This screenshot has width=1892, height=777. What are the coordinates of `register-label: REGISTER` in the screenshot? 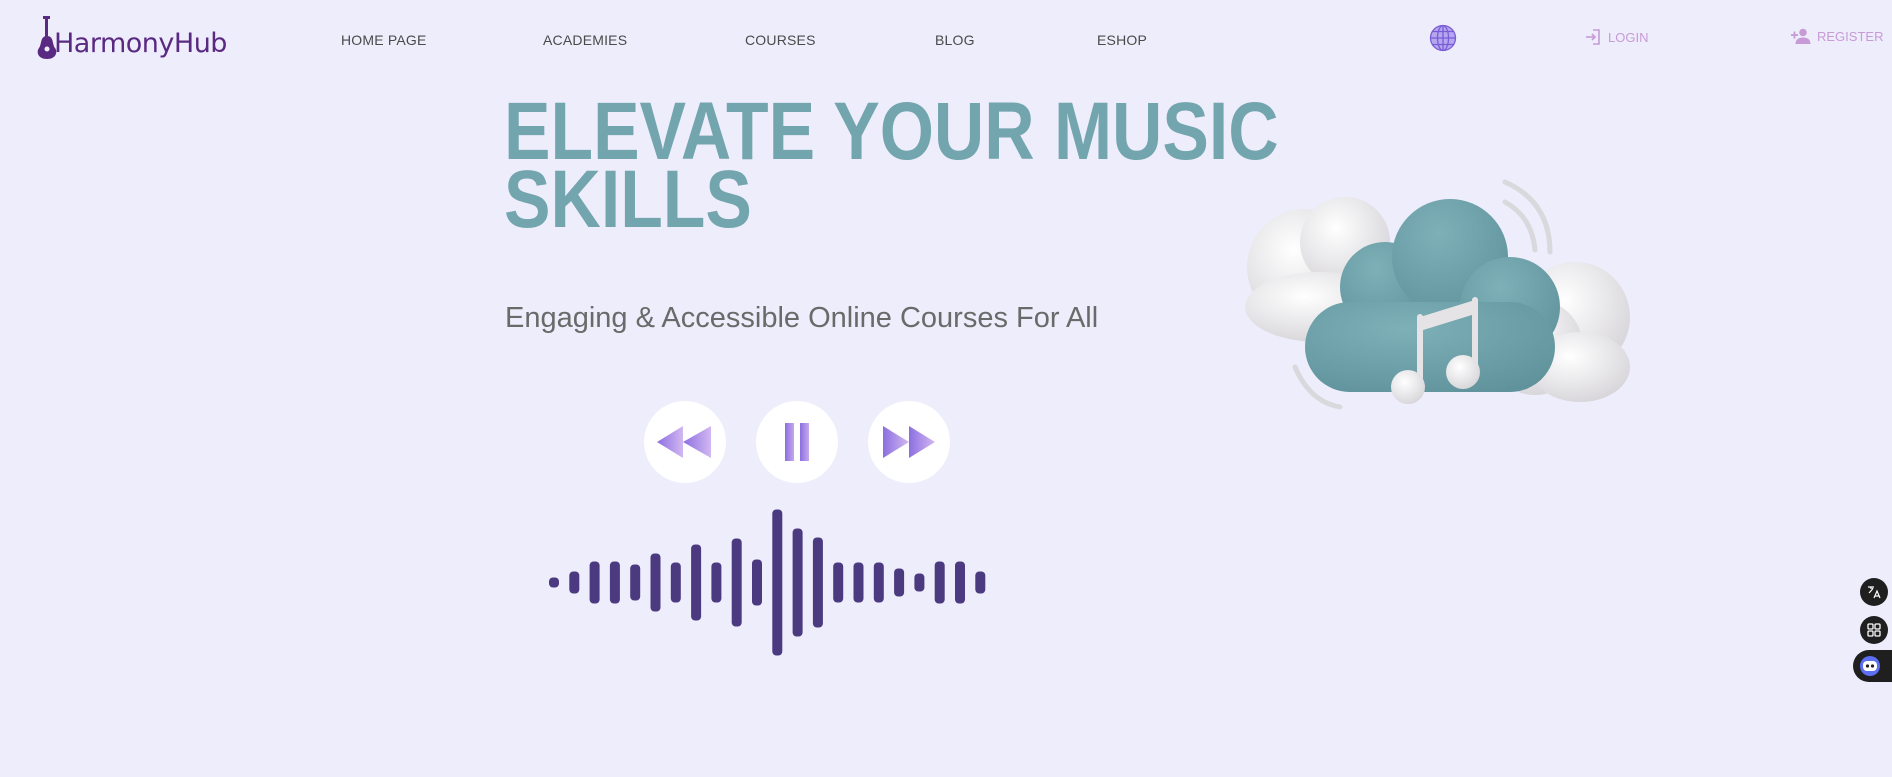 It's located at (1850, 36).